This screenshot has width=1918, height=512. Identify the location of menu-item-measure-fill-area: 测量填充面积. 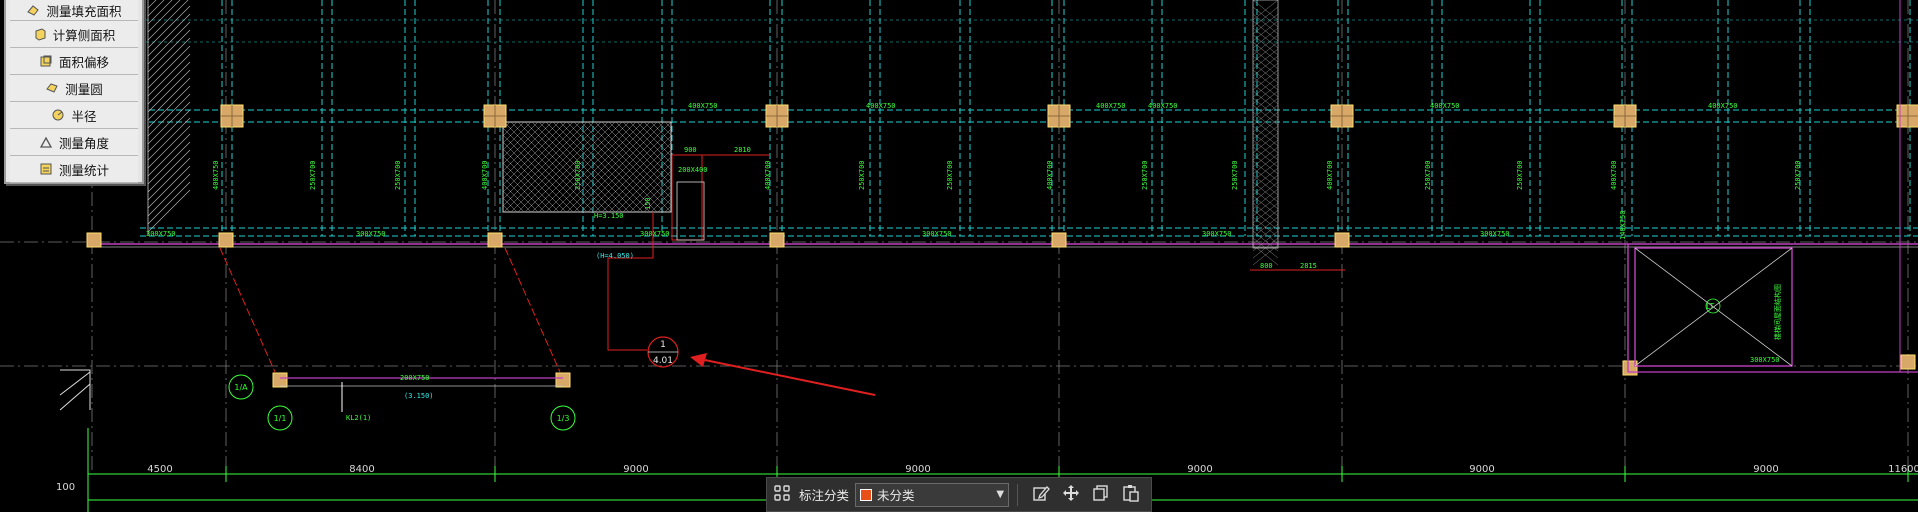
(74, 10).